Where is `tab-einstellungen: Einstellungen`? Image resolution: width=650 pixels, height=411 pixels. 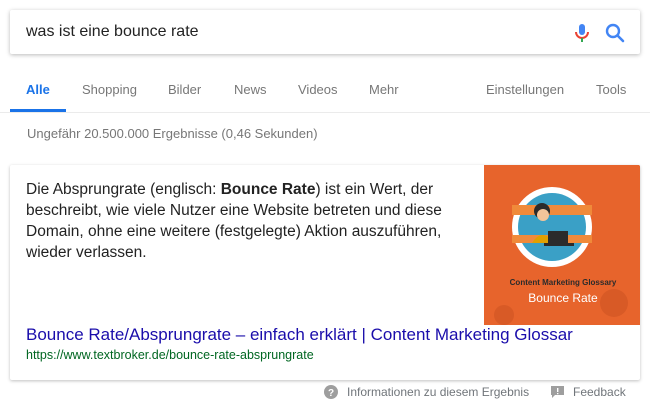 tab-einstellungen: Einstellungen is located at coordinates (525, 89).